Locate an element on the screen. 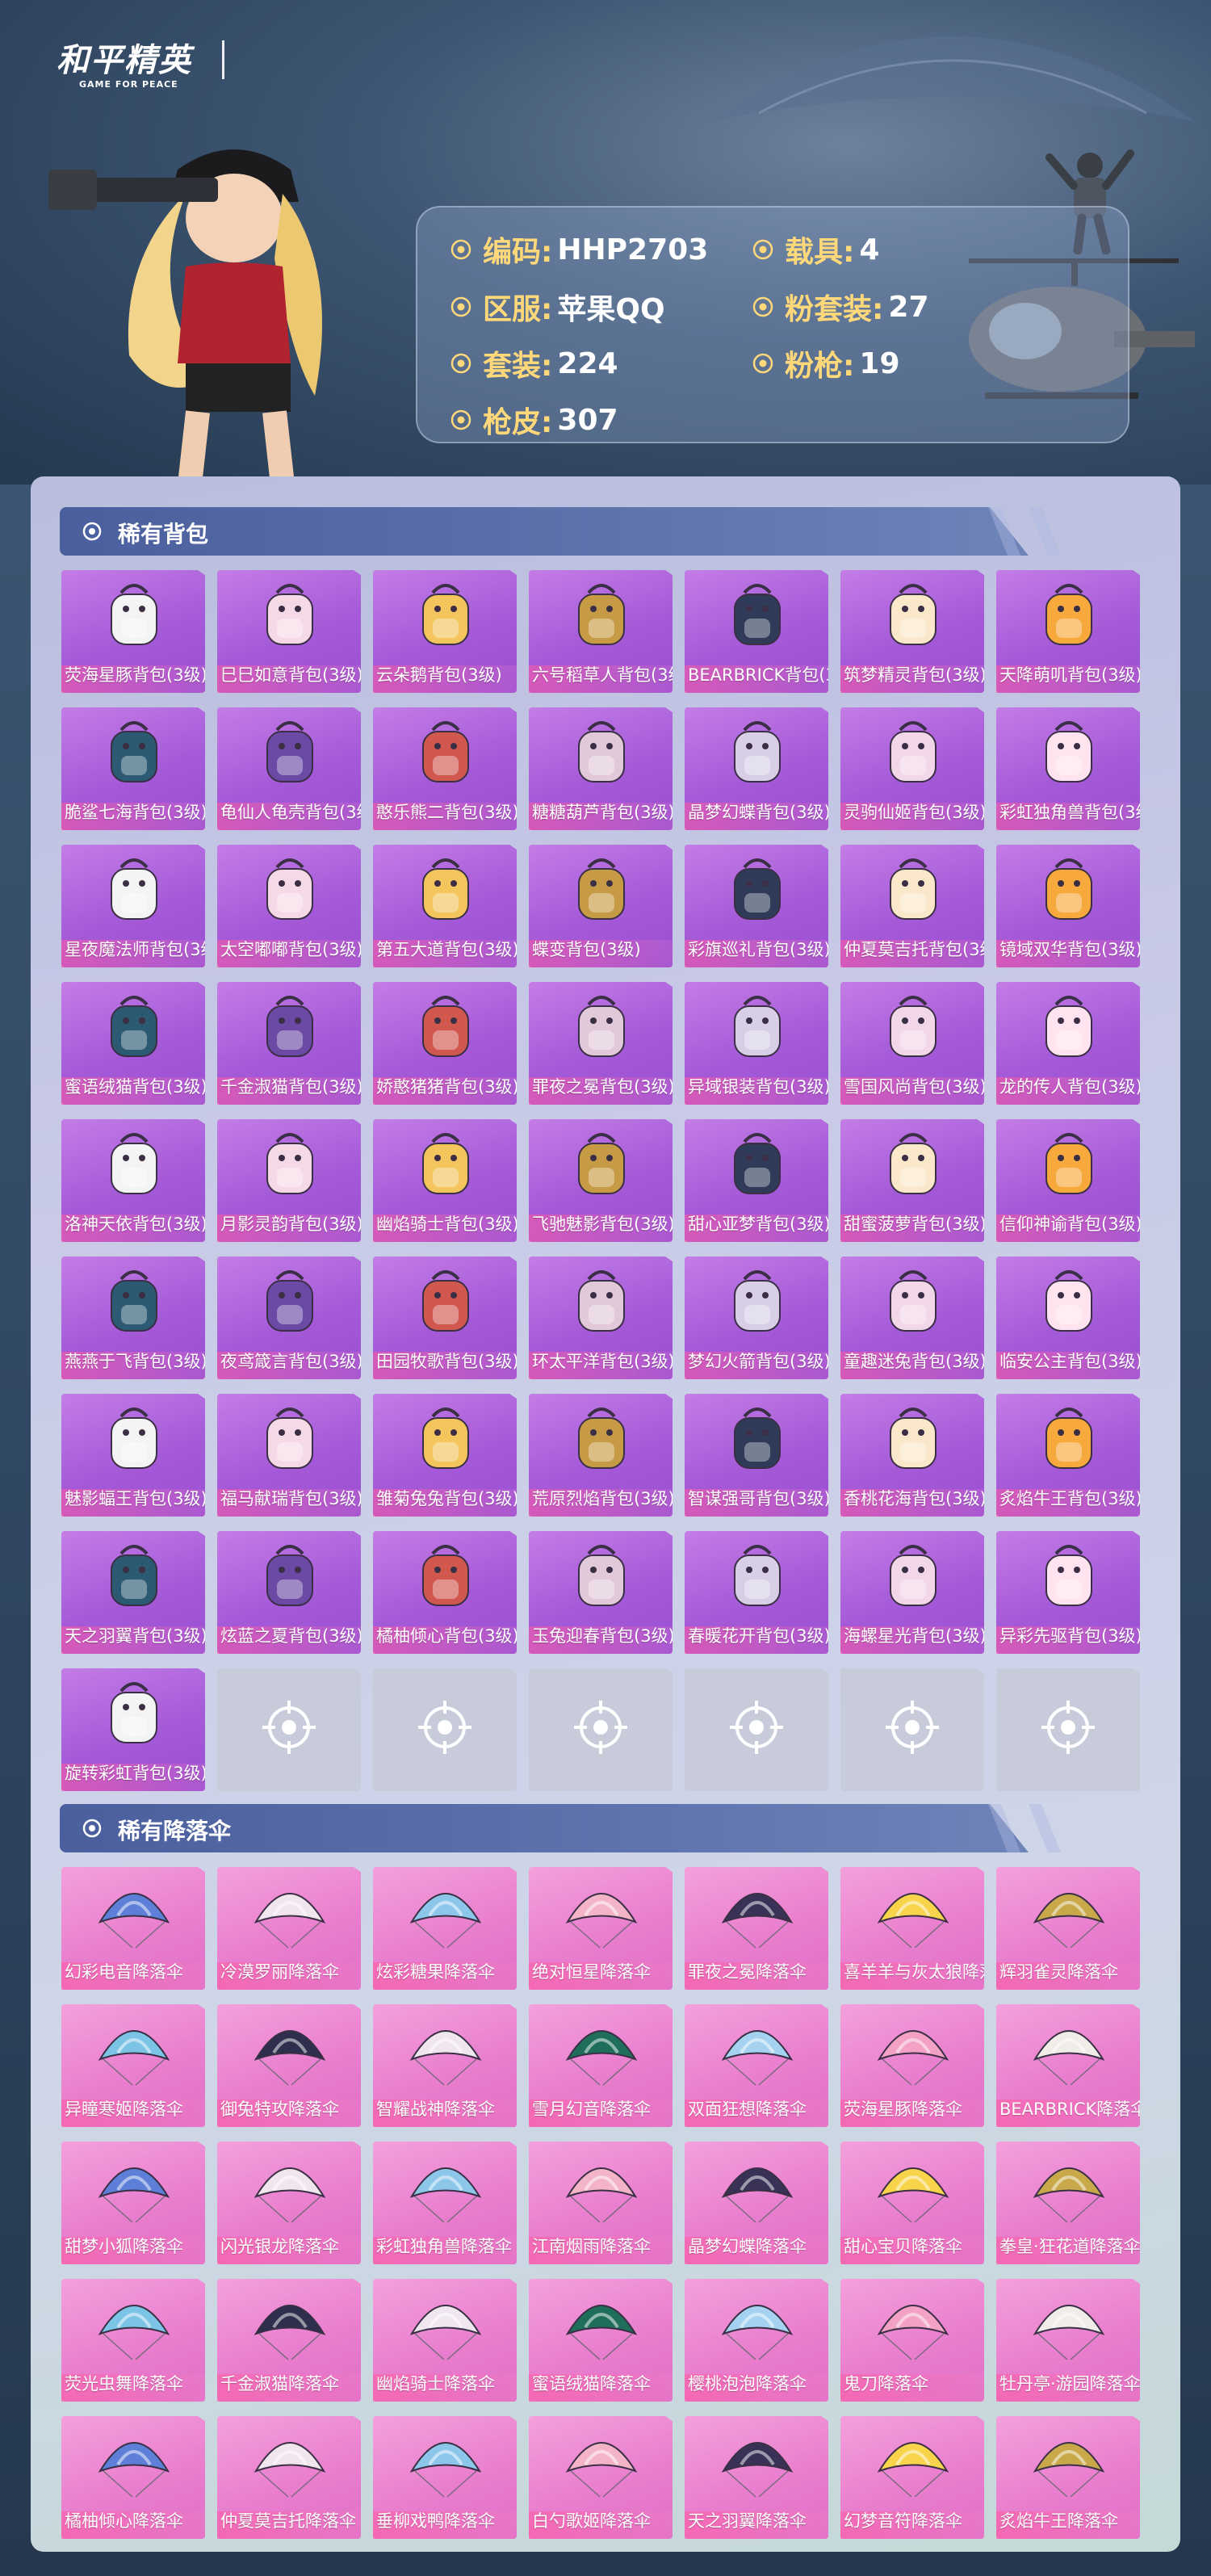 The width and height of the screenshot is (1211, 2576). parachute-item: 樱桃泡泡降落伞 is located at coordinates (756, 2340).